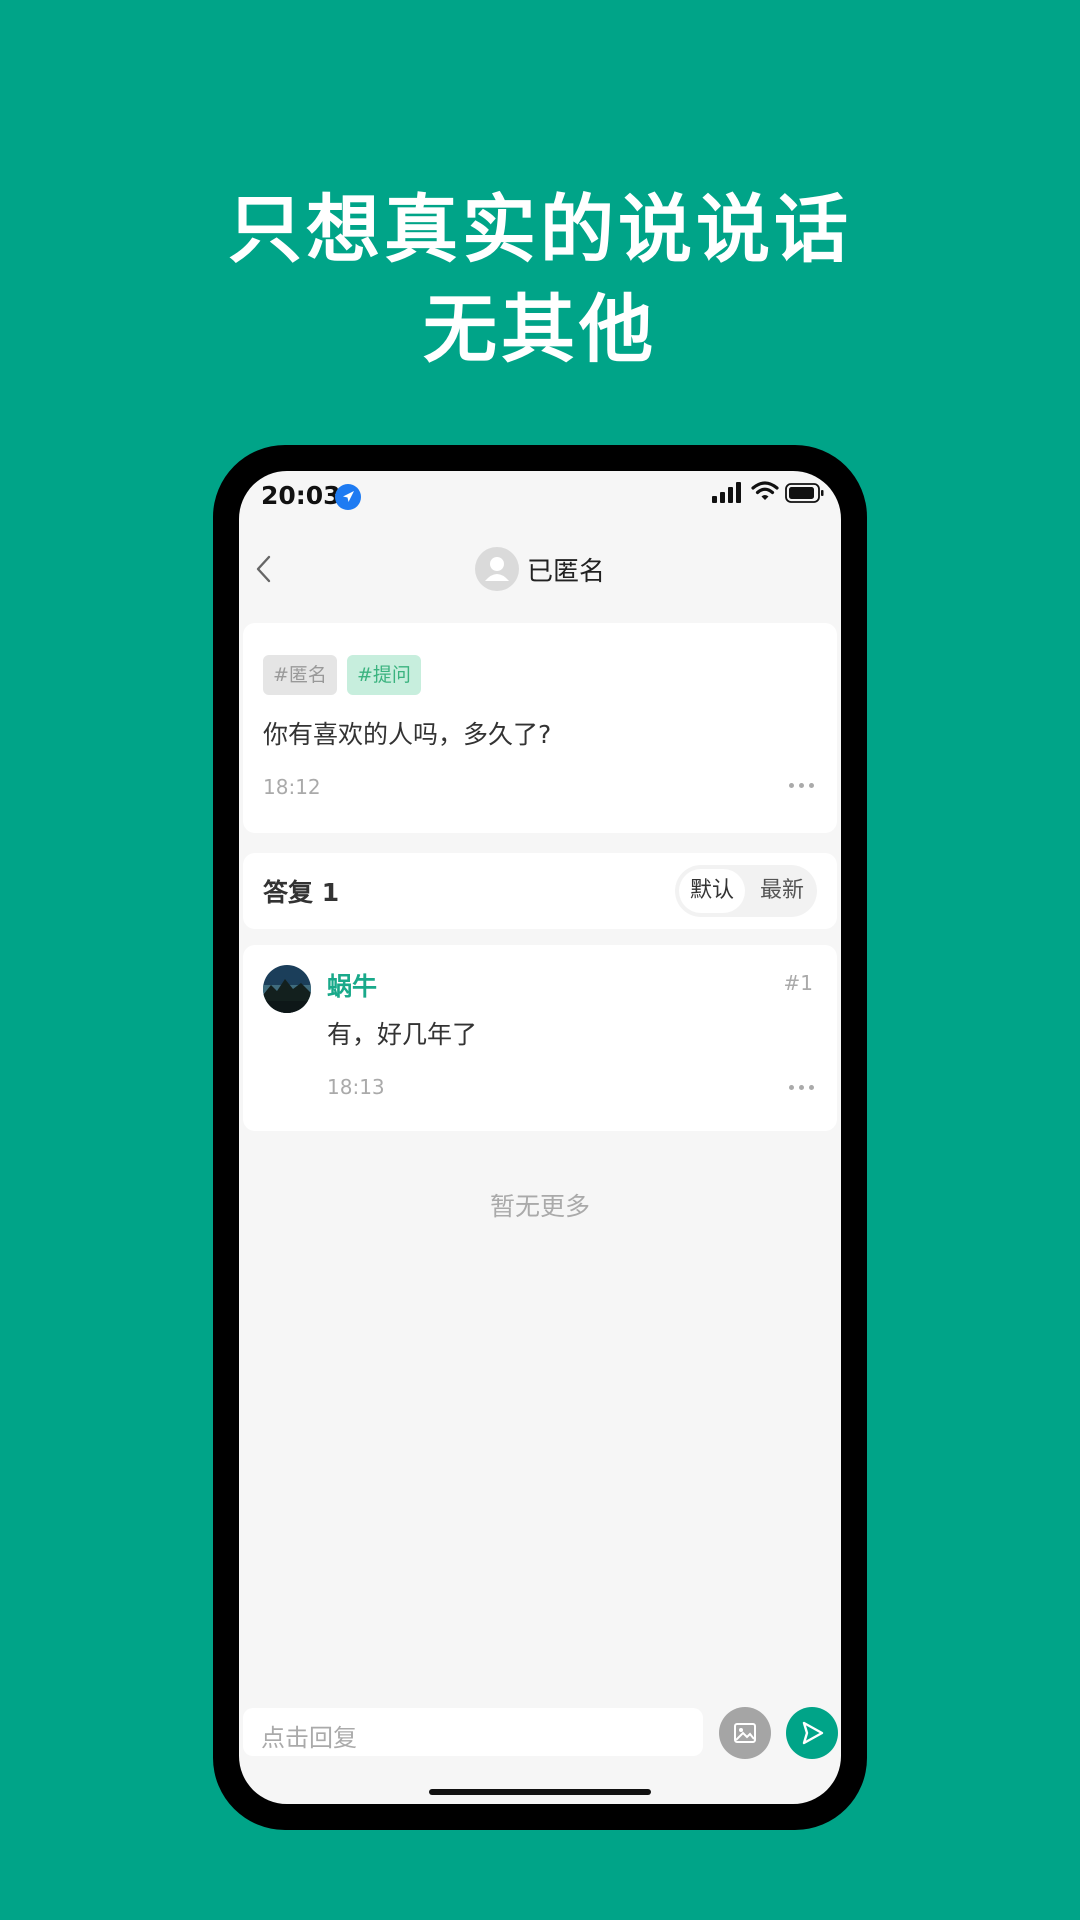  What do you see at coordinates (540, 1038) in the screenshot?
I see `reply-item: 蜗牛 #1 有，好几年了 18:13` at bounding box center [540, 1038].